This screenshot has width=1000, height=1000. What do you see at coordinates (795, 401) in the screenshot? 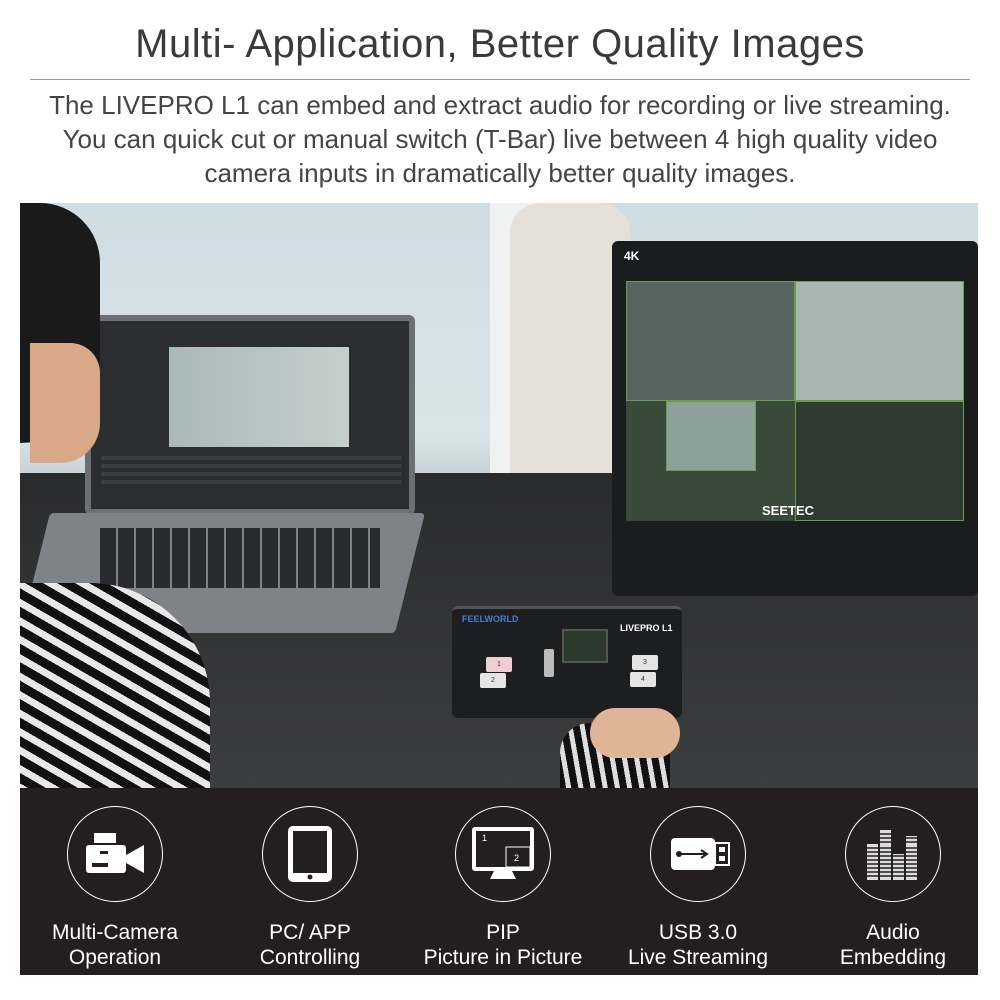
I see `monitor-screen` at bounding box center [795, 401].